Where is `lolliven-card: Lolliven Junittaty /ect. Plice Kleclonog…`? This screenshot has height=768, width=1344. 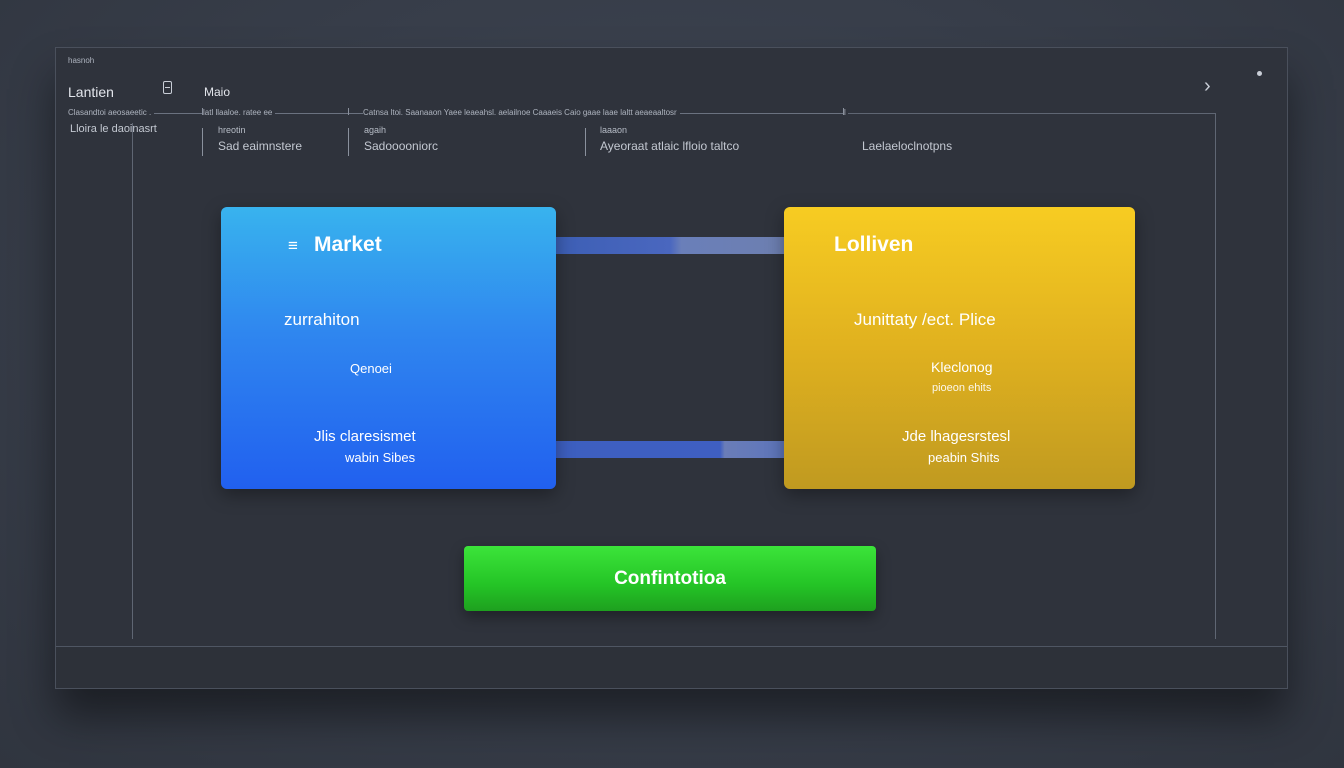
lolliven-card: Lolliven Junittaty /ect. Plice Kleclonog… is located at coordinates (959, 348).